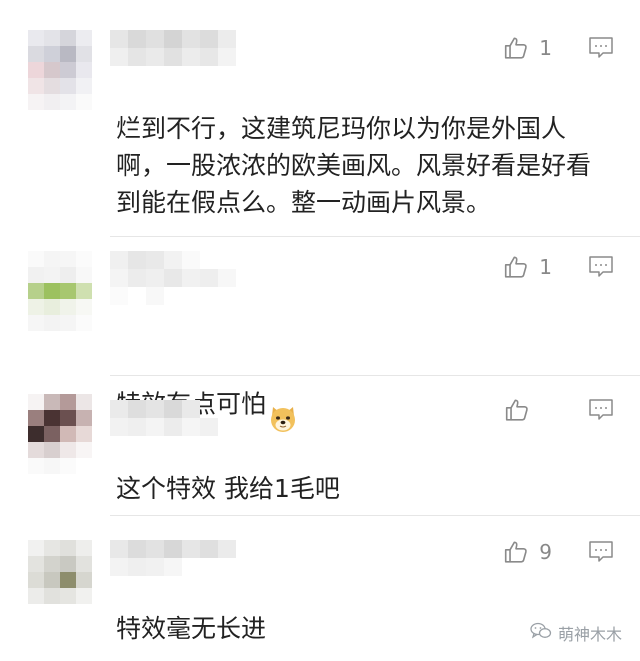 The width and height of the screenshot is (640, 661). Describe the element at coordinates (545, 552) in the screenshot. I see `like-count: 9` at that location.